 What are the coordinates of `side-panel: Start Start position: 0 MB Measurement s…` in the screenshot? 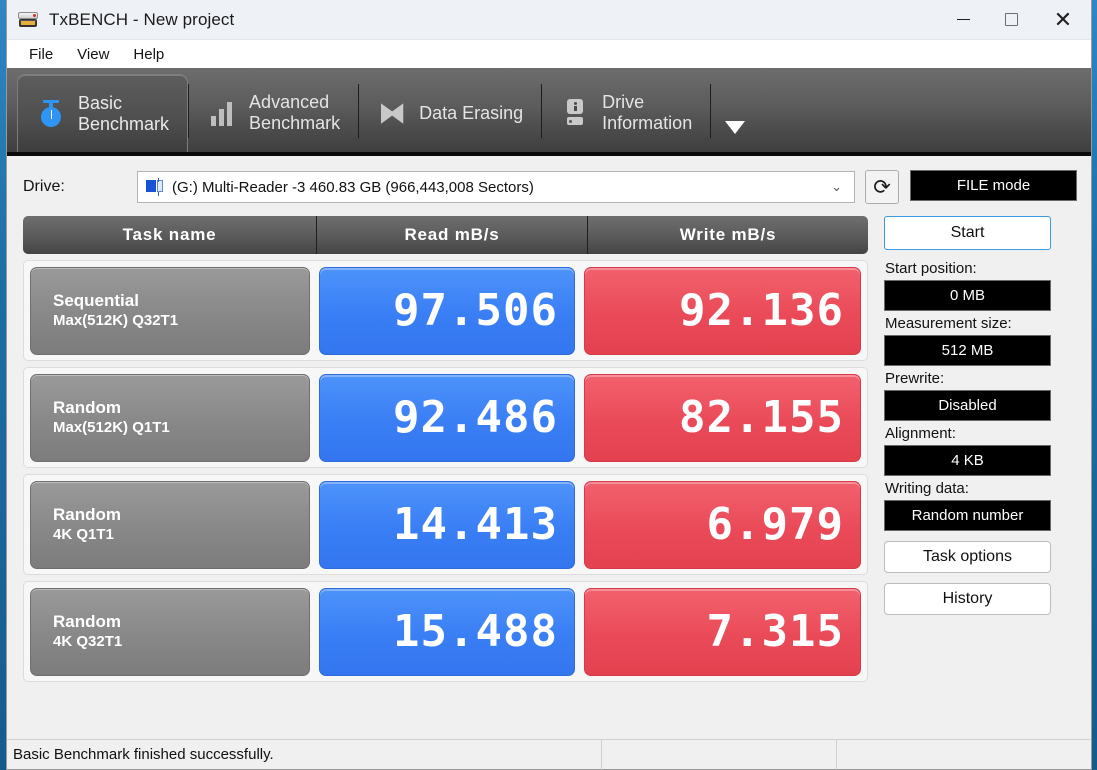 It's located at (959, 476).